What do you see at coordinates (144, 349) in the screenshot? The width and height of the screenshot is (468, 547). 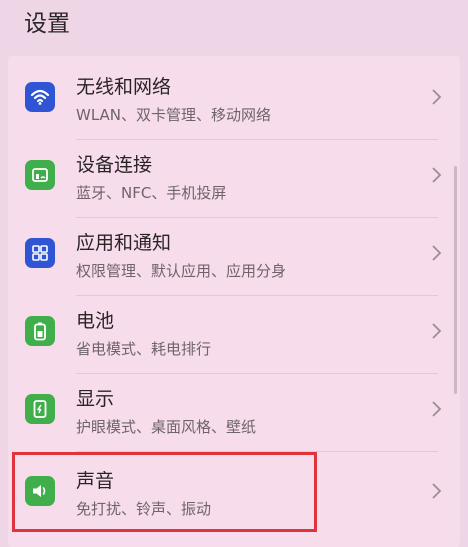 I see `settings-item-subtitle: 省电模式、耗电排行` at bounding box center [144, 349].